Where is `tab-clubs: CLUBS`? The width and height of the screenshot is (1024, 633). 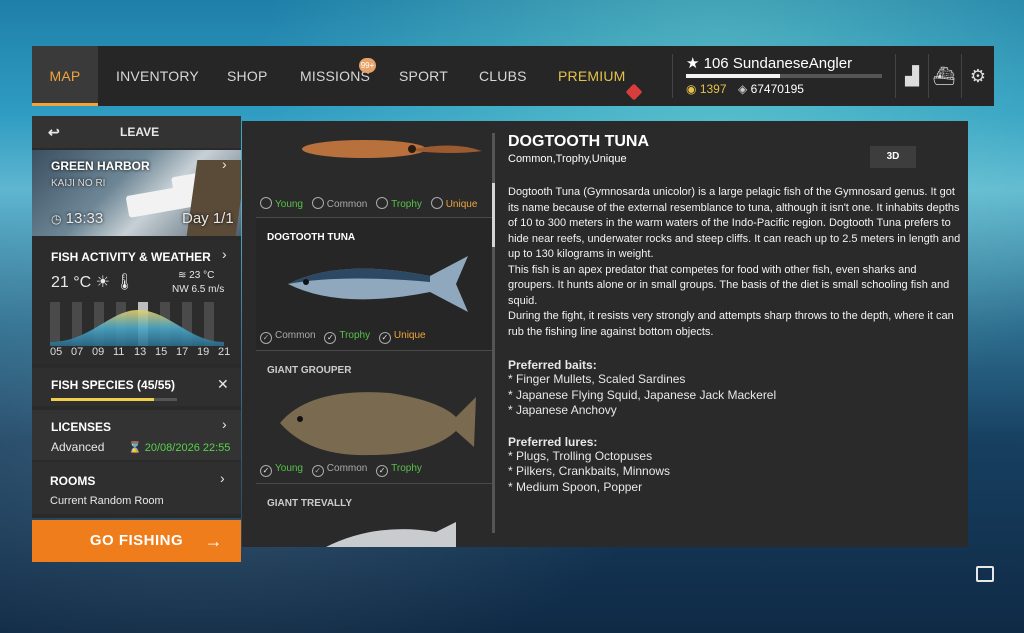
tab-clubs: CLUBS is located at coordinates (503, 76).